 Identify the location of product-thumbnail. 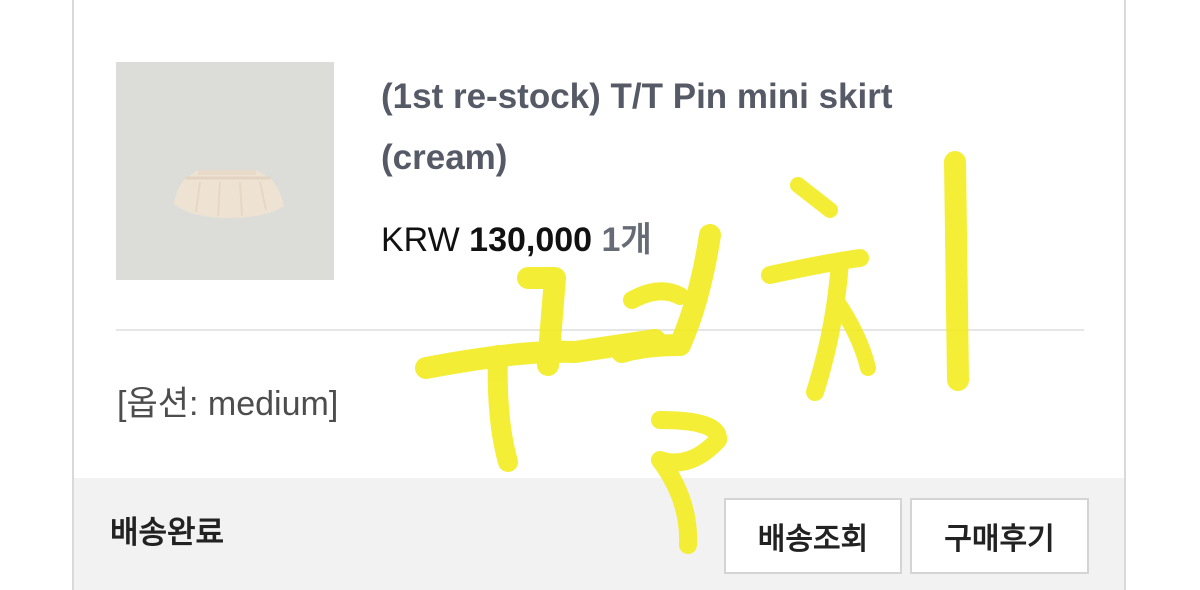
(225, 171).